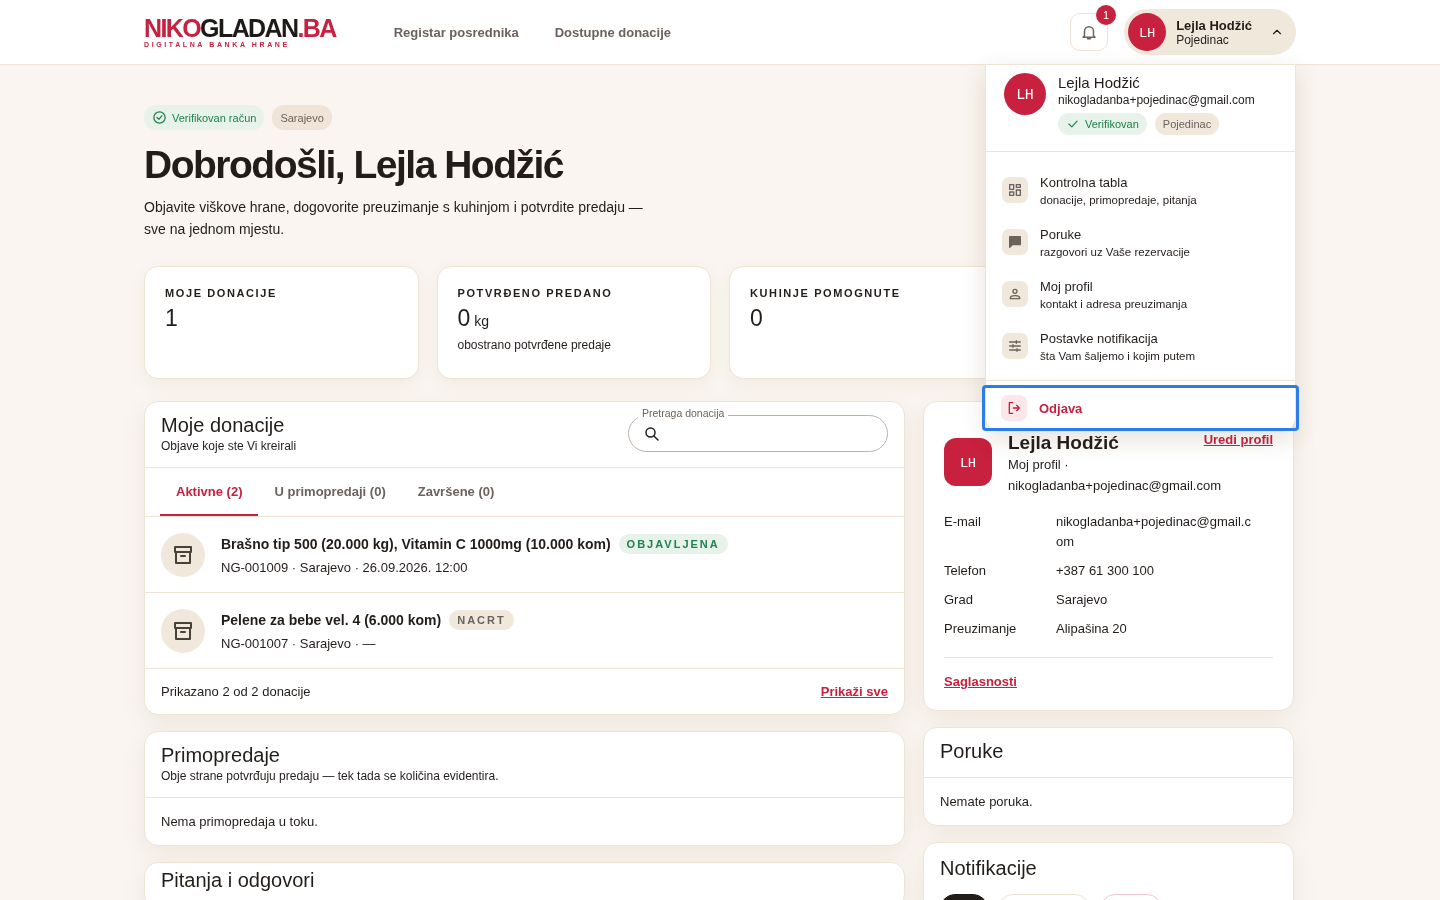 The image size is (1440, 900). What do you see at coordinates (416, 544) in the screenshot?
I see `donation-title: Brašno tip 500 (20.000 kg), Vitamin C 1000mg (10.000 kom)` at bounding box center [416, 544].